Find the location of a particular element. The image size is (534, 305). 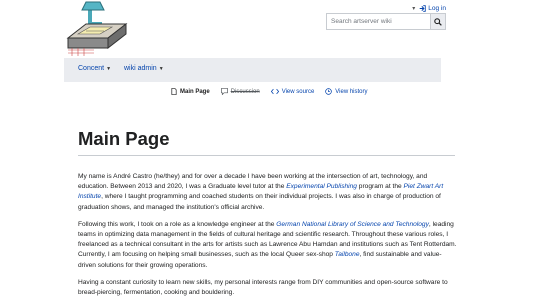

chat-icon is located at coordinates (224, 91).